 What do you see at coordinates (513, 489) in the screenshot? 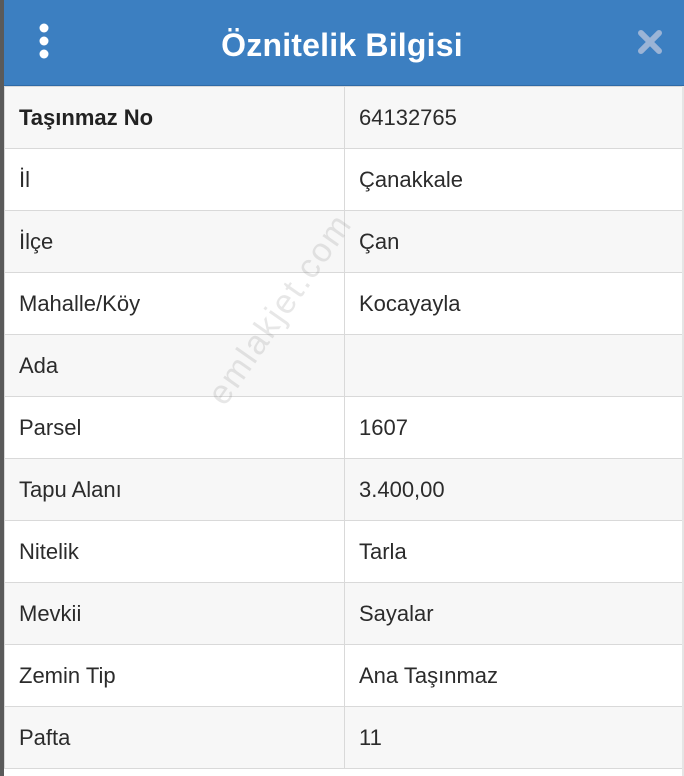
I see `row-value: 3.400,00` at bounding box center [513, 489].